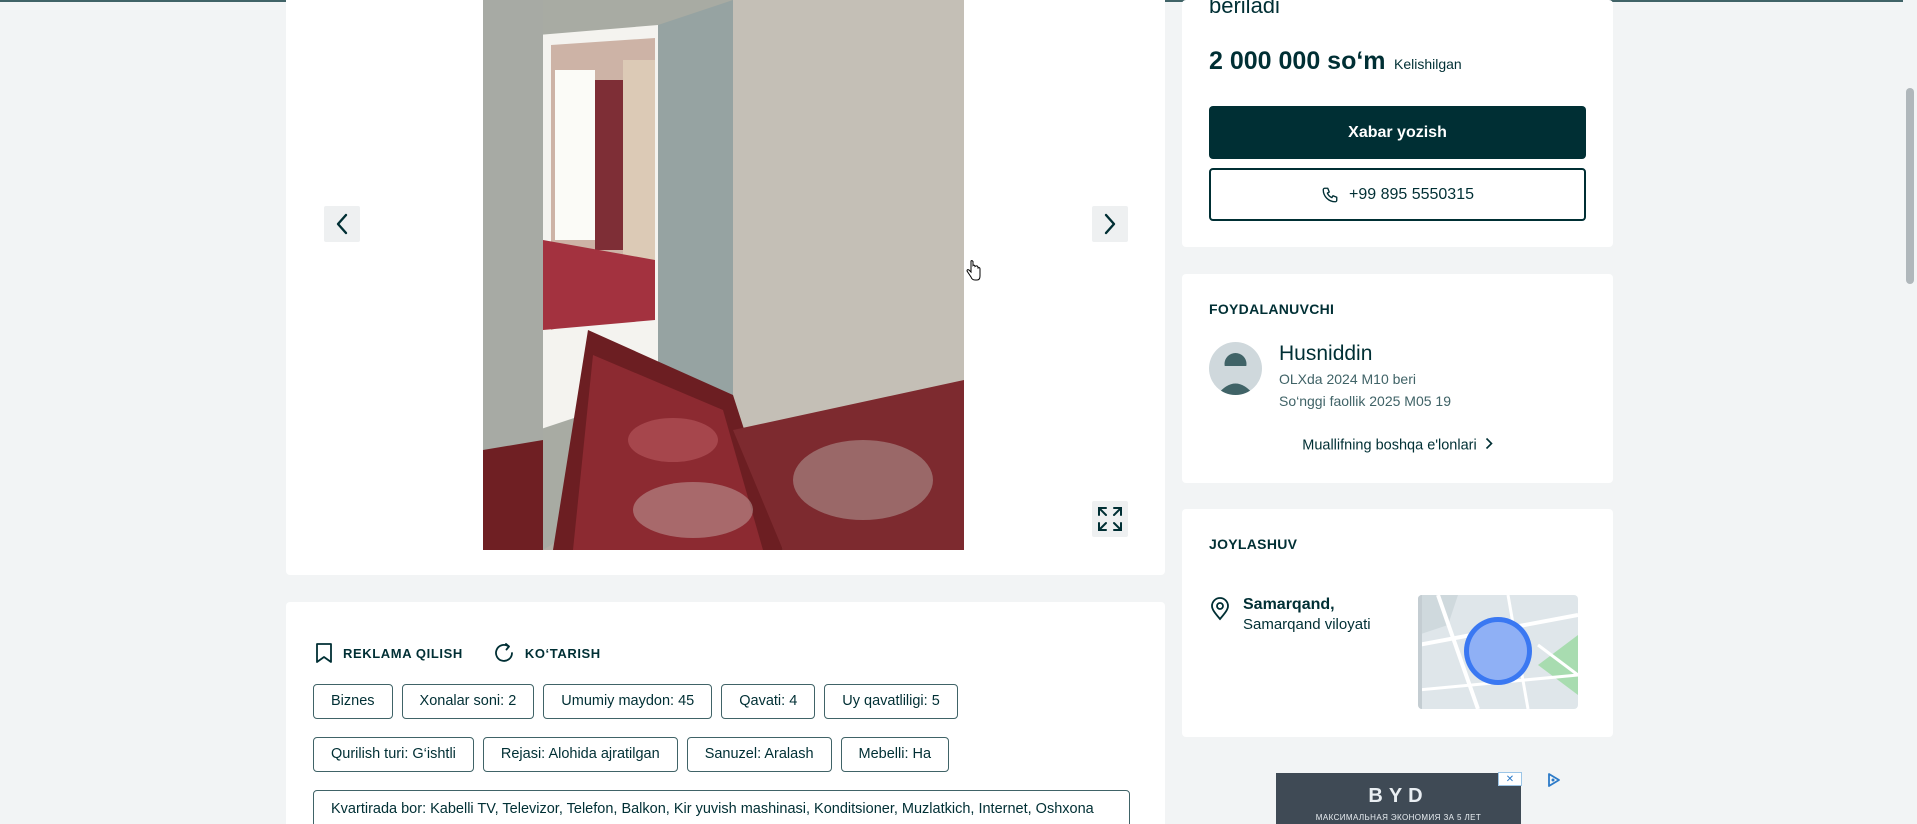 This screenshot has width=1917, height=824. Describe the element at coordinates (1297, 61) in the screenshot. I see `price: 2 000 000 so‘m` at that location.